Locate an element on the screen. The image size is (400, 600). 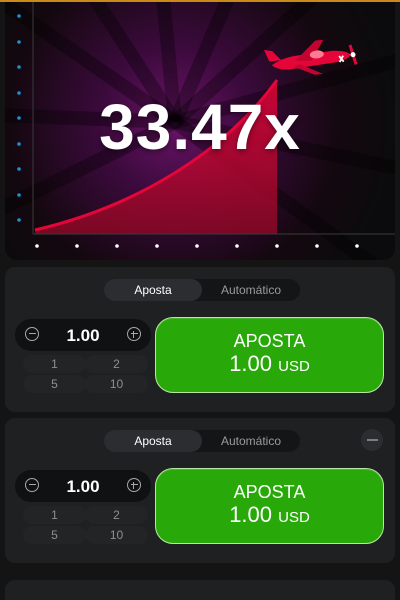
next-panel-edge is located at coordinates (200, 590).